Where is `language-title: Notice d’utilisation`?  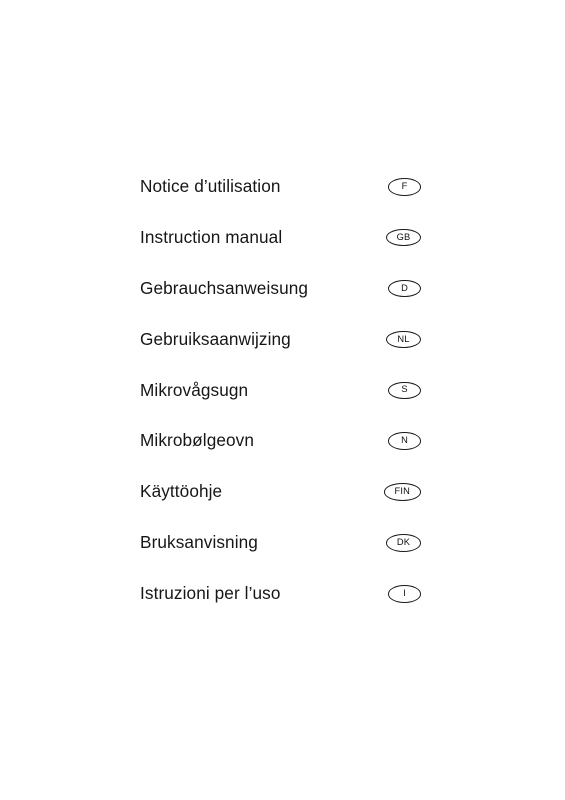 language-title: Notice d’utilisation is located at coordinates (210, 186).